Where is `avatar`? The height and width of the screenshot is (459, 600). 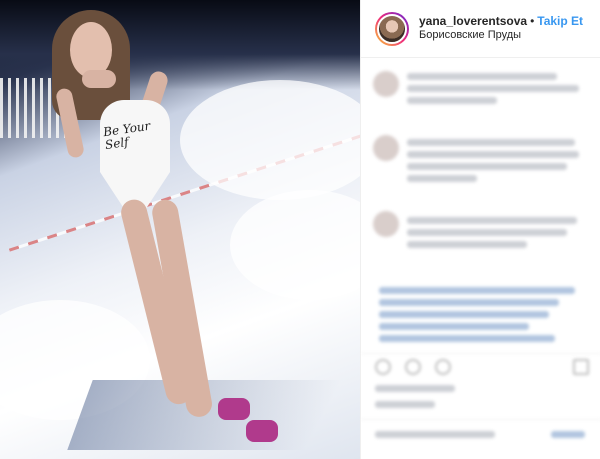
avatar is located at coordinates (392, 28).